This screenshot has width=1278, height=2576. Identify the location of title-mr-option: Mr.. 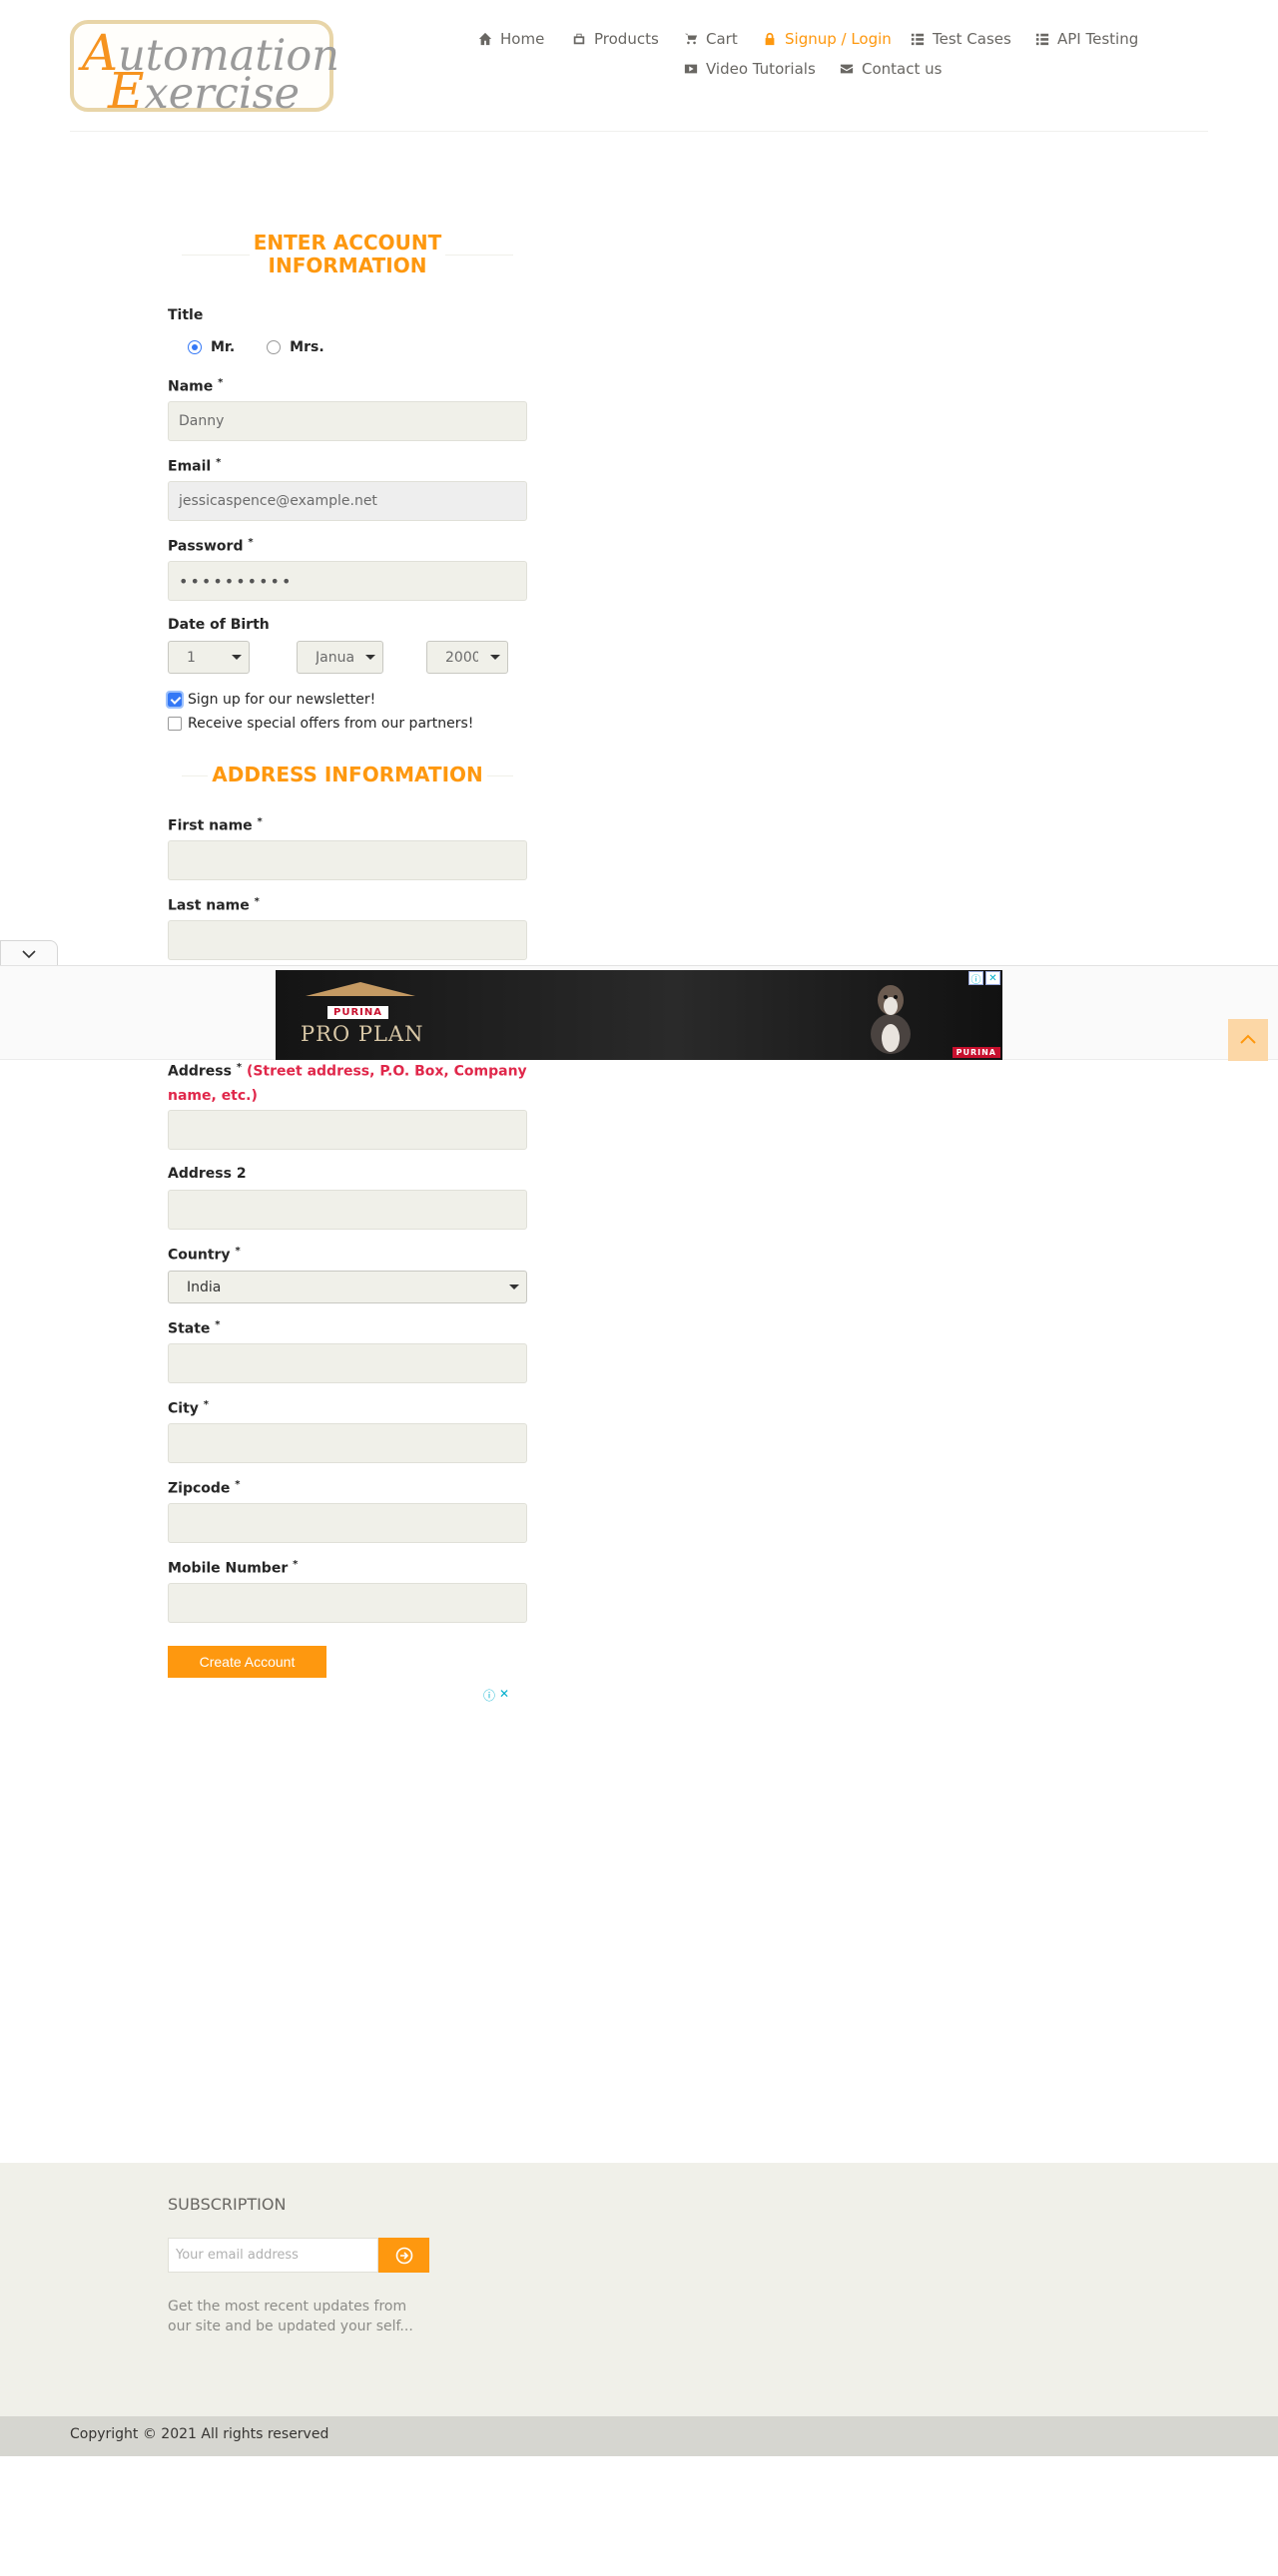
(211, 347).